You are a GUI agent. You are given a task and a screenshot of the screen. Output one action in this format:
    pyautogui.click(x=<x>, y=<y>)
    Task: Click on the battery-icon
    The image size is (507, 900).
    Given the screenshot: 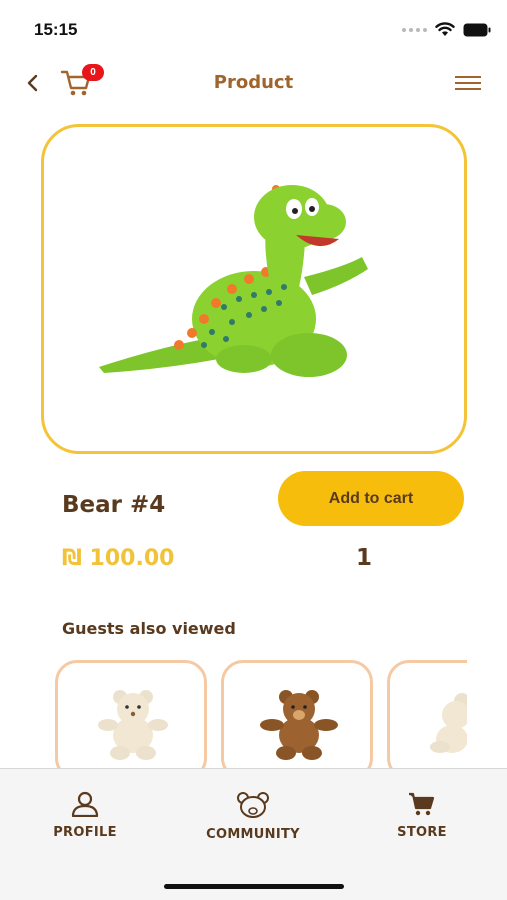 What is the action you would take?
    pyautogui.click(x=477, y=29)
    